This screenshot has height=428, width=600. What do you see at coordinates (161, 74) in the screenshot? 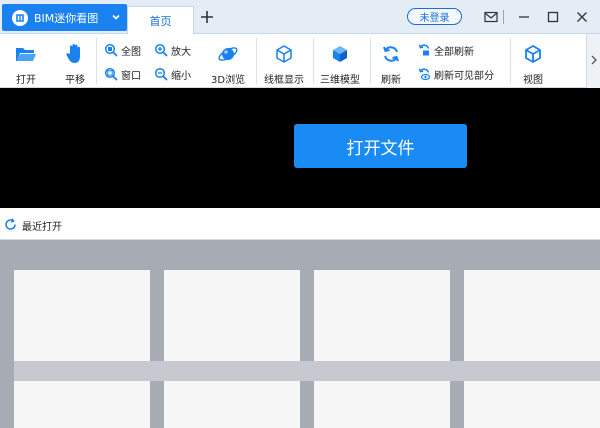
I see `zoom-out-icon` at bounding box center [161, 74].